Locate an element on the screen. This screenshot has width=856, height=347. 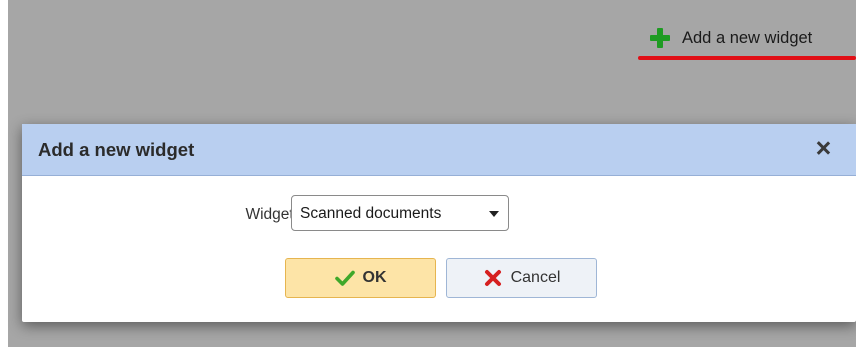
widget-select-value: Scanned documents is located at coordinates (371, 213).